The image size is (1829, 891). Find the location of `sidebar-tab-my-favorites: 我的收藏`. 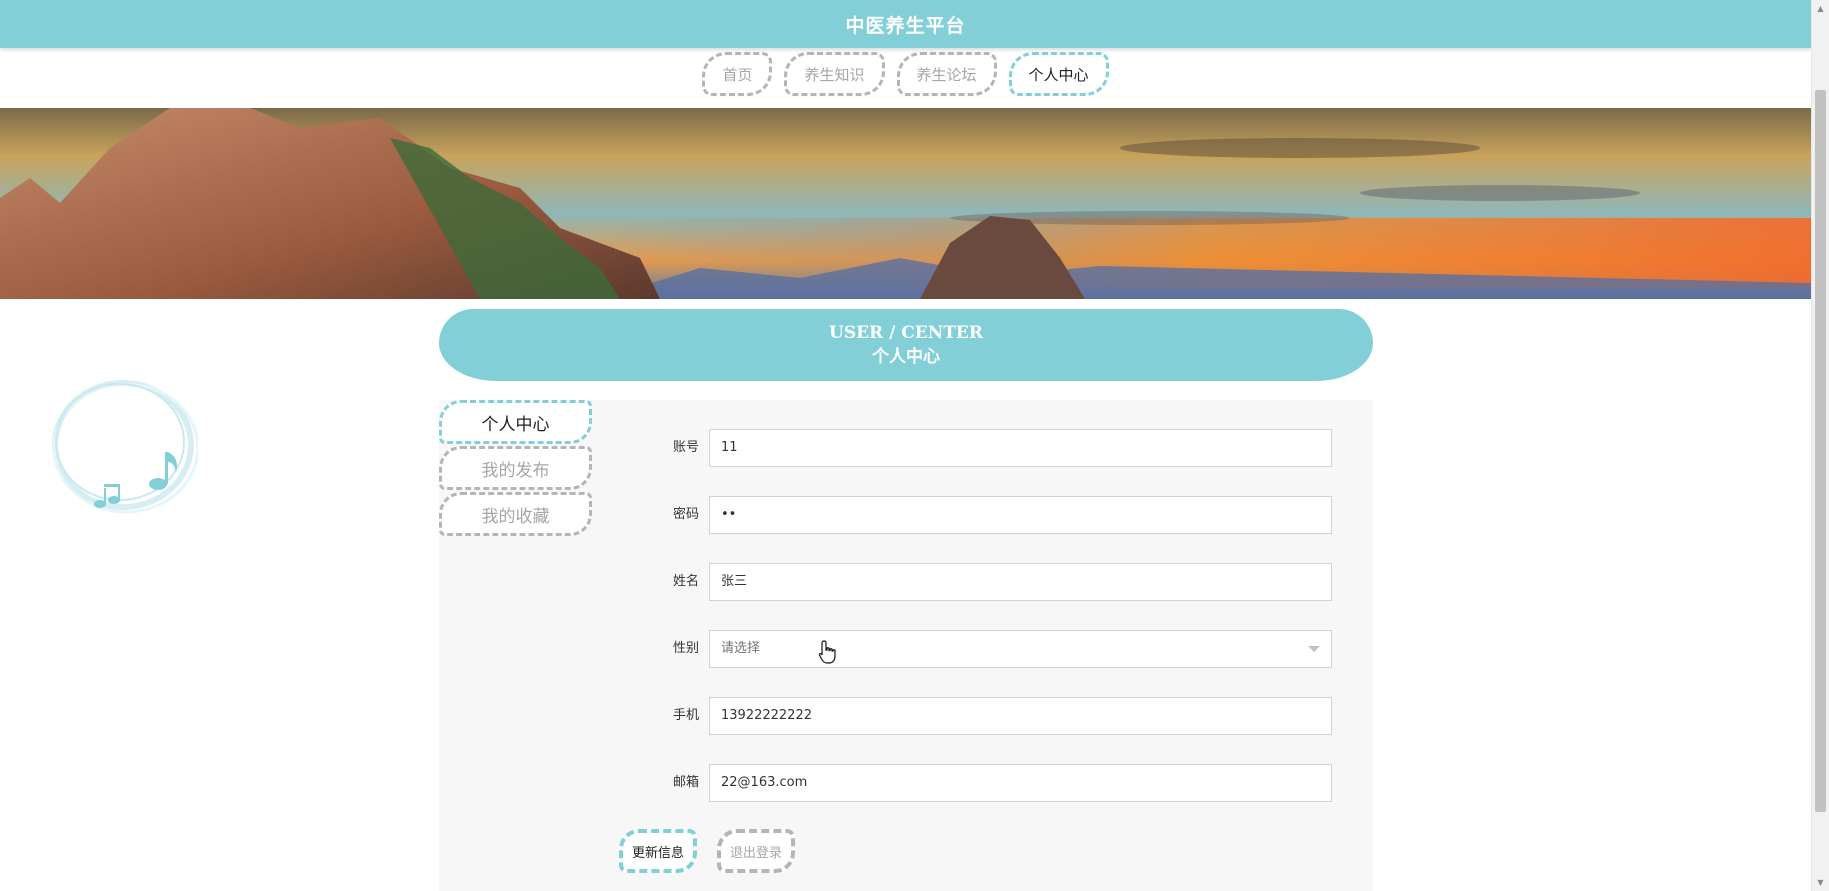

sidebar-tab-my-favorites: 我的收藏 is located at coordinates (515, 514).